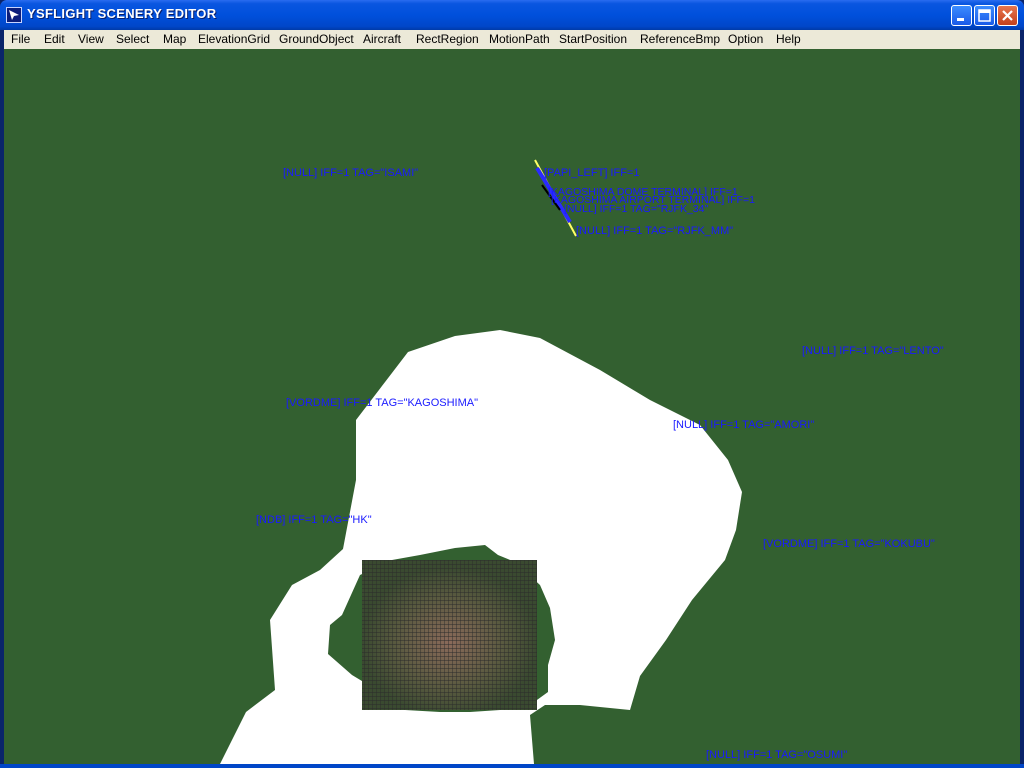  What do you see at coordinates (512, 15) in the screenshot?
I see `title-bar: YSFLIGHT SCENERY EDITOR` at bounding box center [512, 15].